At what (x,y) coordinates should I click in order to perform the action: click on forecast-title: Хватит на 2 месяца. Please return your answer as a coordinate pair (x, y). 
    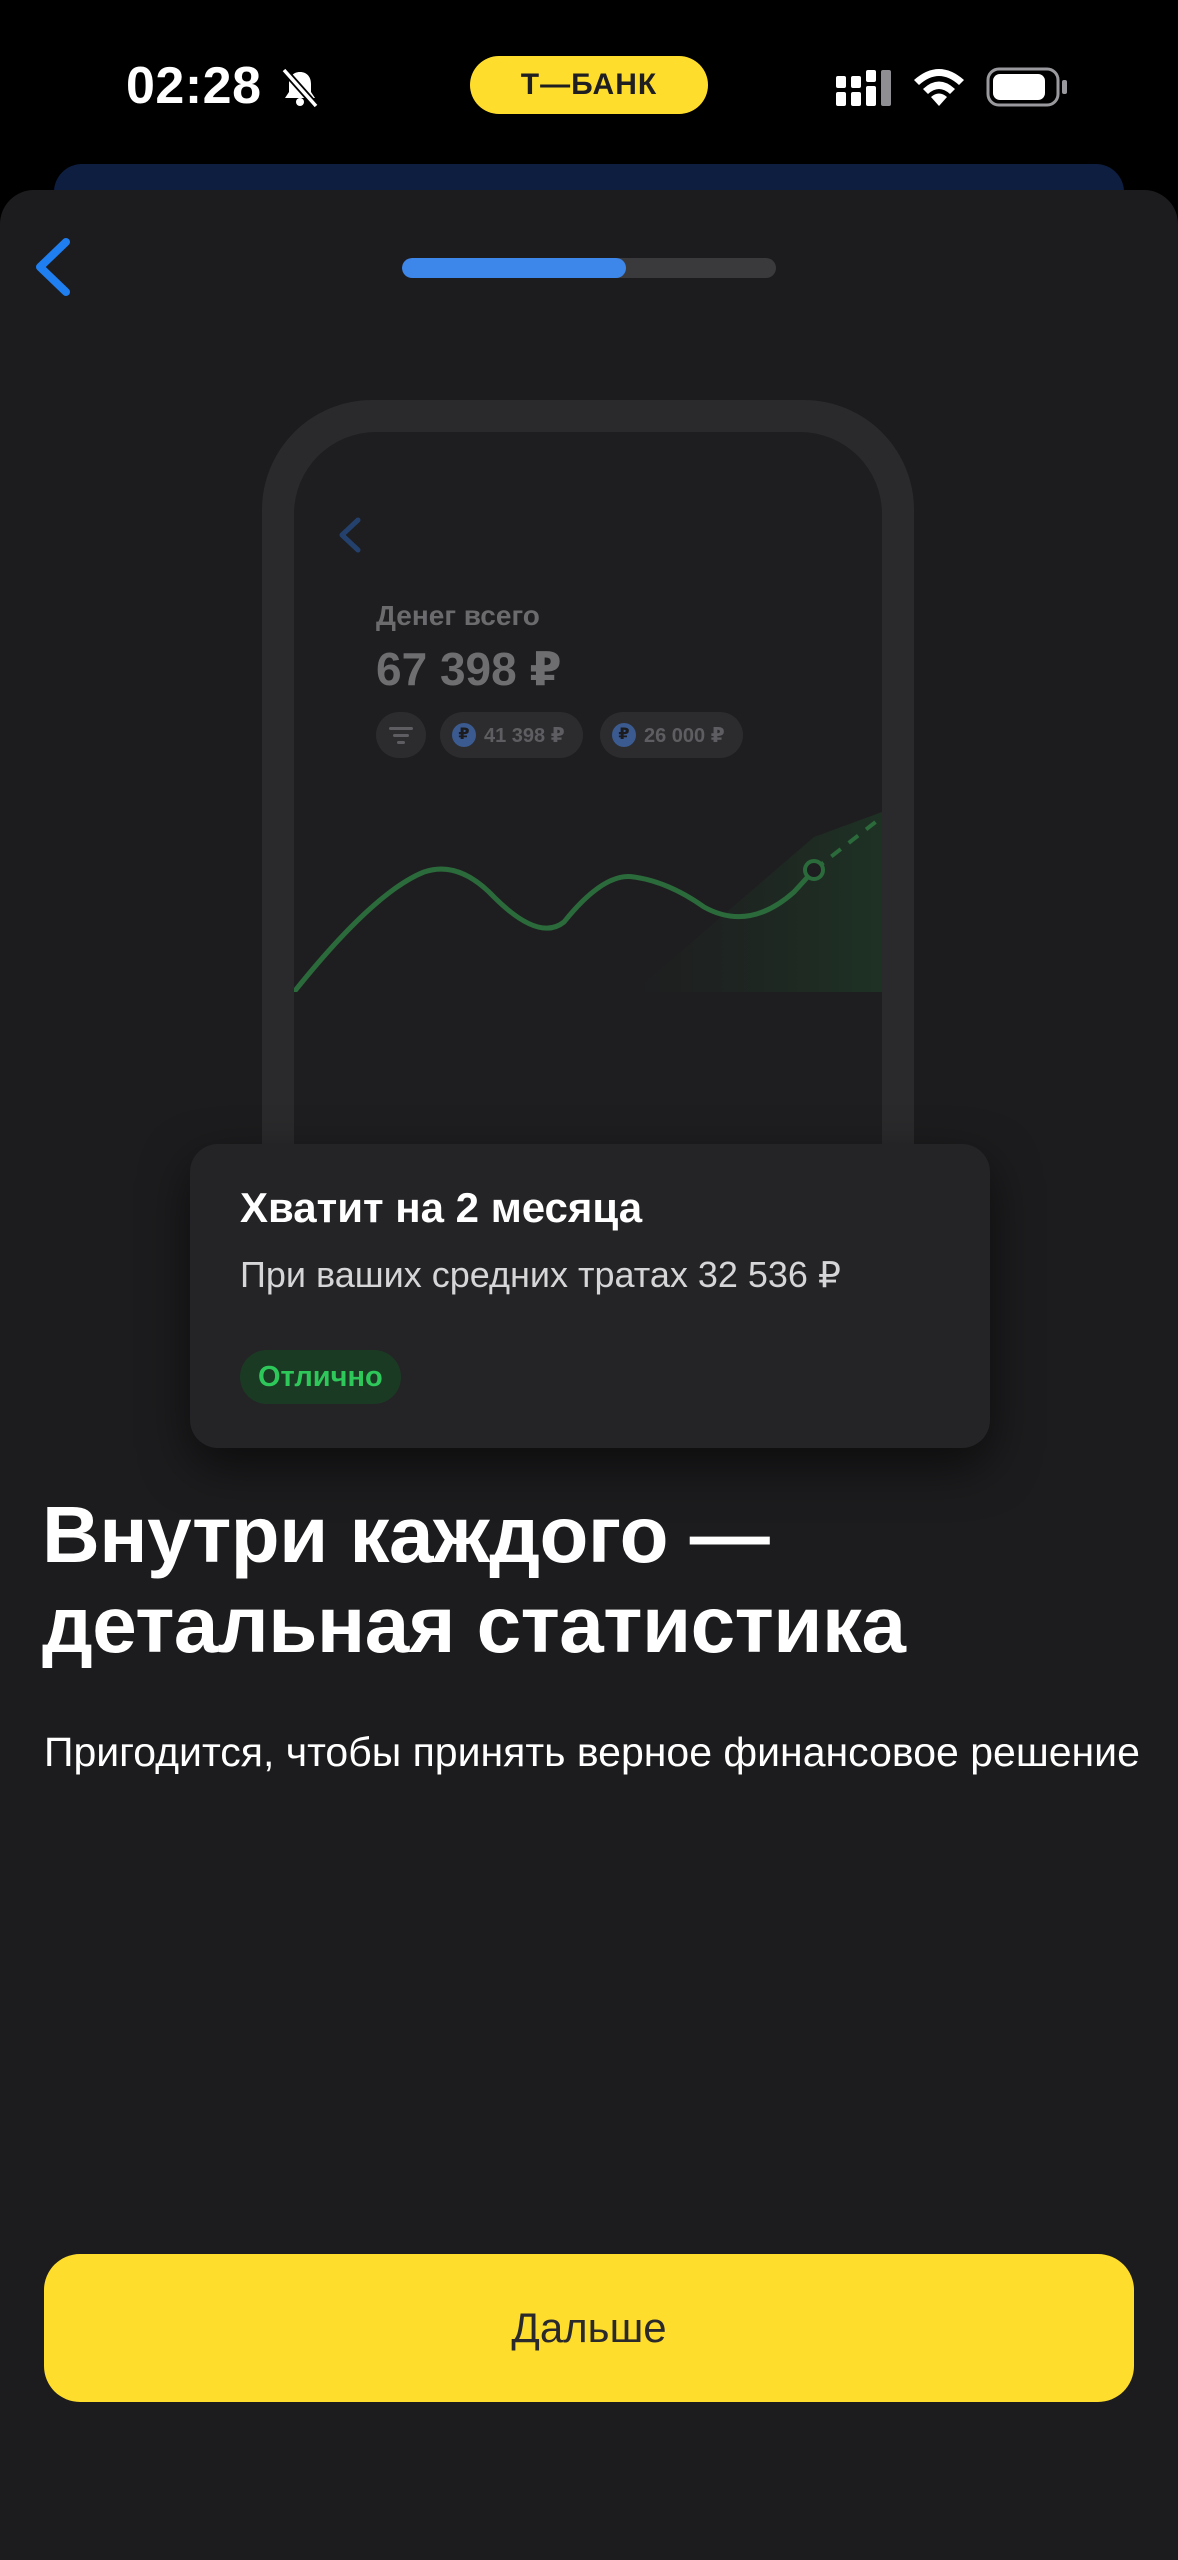
    Looking at the image, I should click on (441, 1207).